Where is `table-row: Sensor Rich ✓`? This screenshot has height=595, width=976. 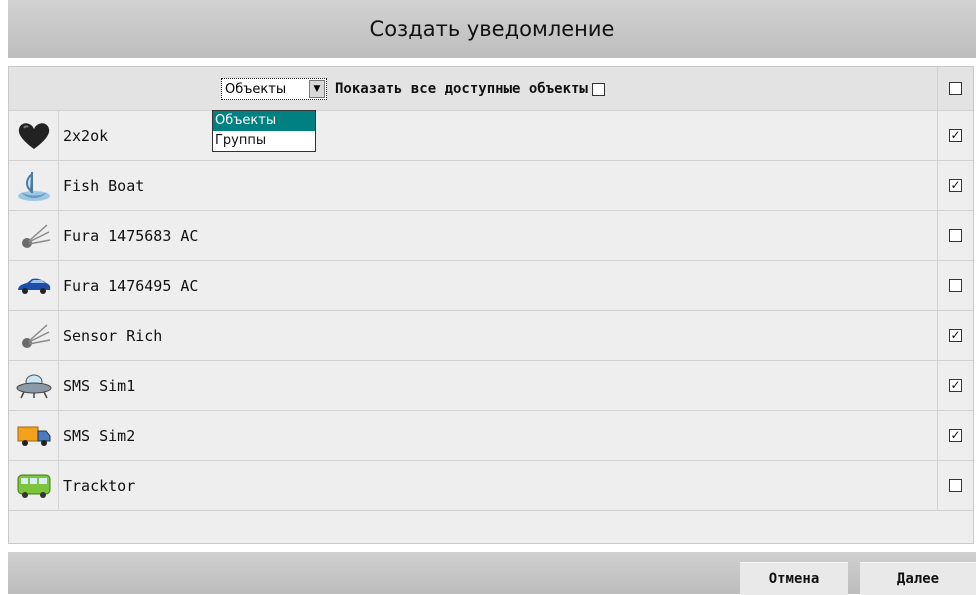 table-row: Sensor Rich ✓ is located at coordinates (491, 336).